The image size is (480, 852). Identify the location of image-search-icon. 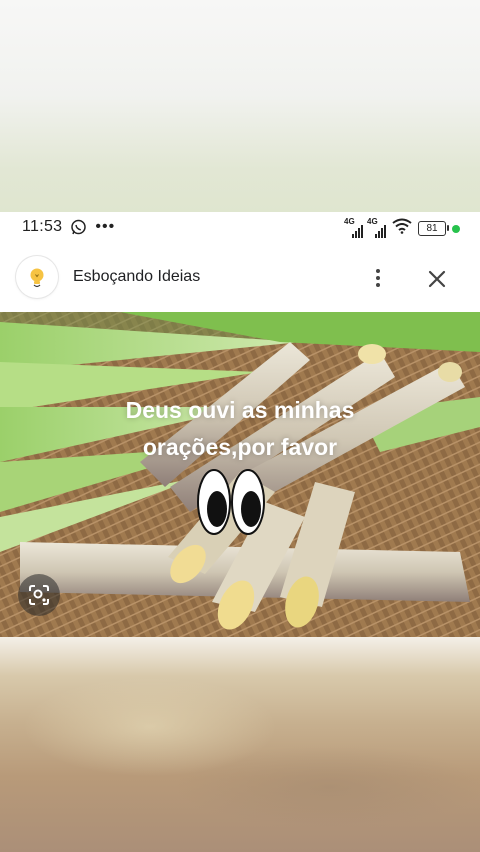
(39, 595).